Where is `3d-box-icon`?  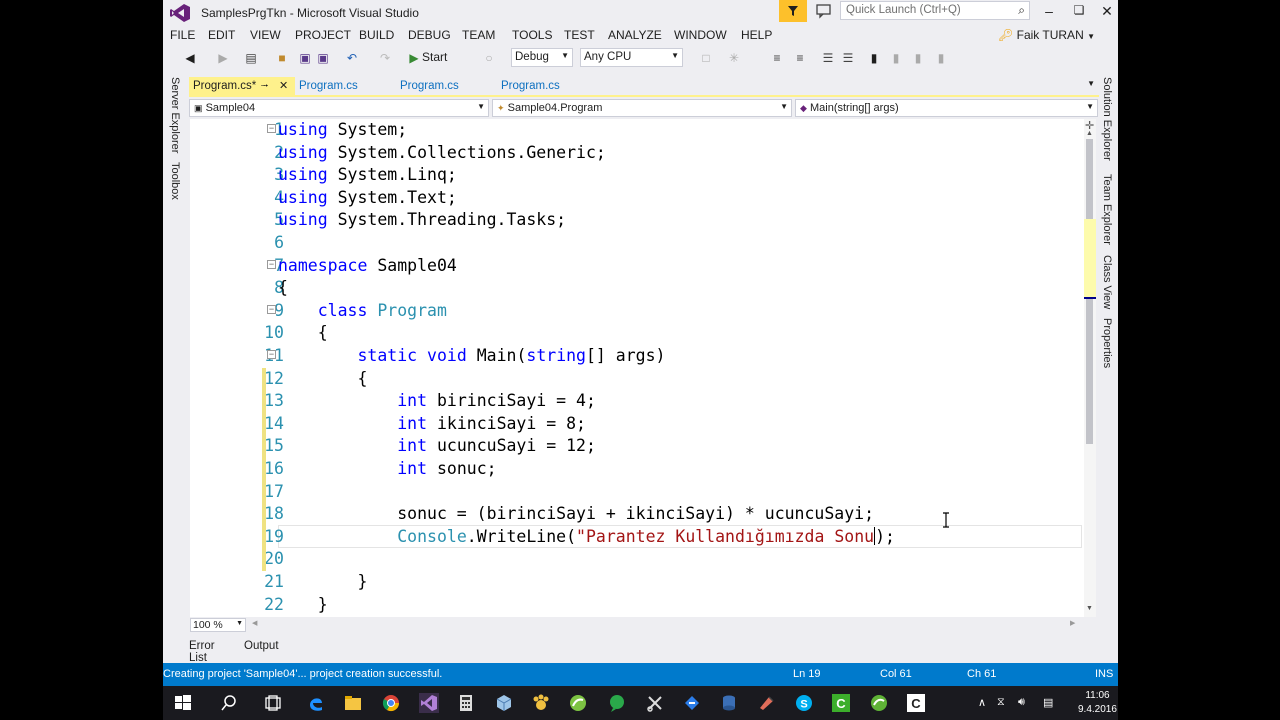
3d-box-icon is located at coordinates (504, 703).